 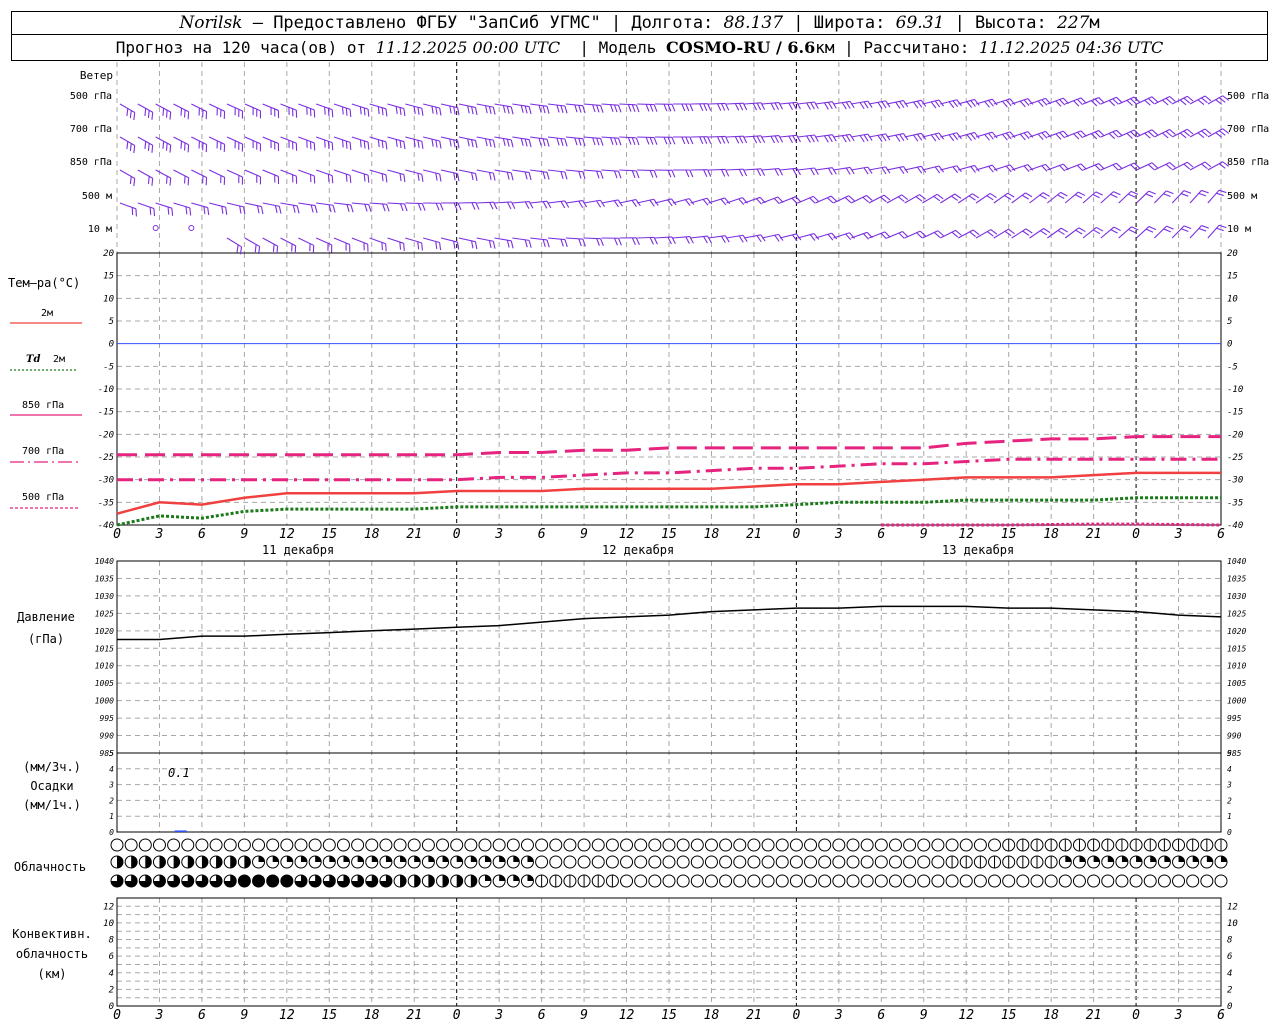 I want to click on y-tick-label-right: 2, so click(x=1229, y=800).